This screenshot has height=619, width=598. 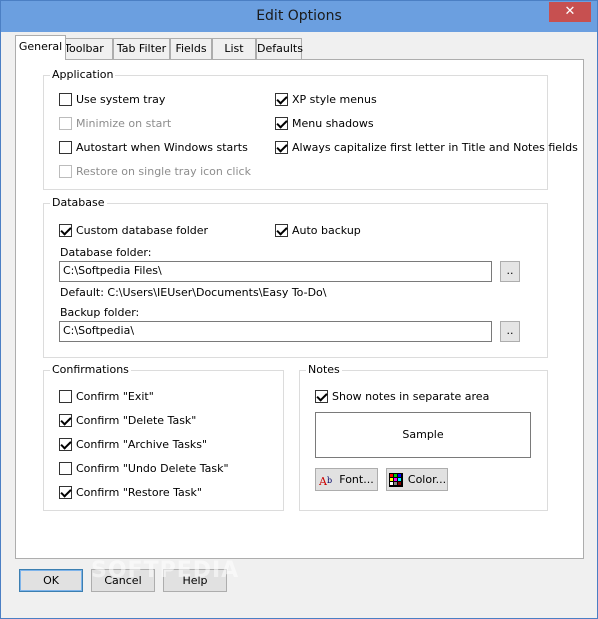 What do you see at coordinates (115, 396) in the screenshot?
I see `checkbox-label: Confirm "Exit"` at bounding box center [115, 396].